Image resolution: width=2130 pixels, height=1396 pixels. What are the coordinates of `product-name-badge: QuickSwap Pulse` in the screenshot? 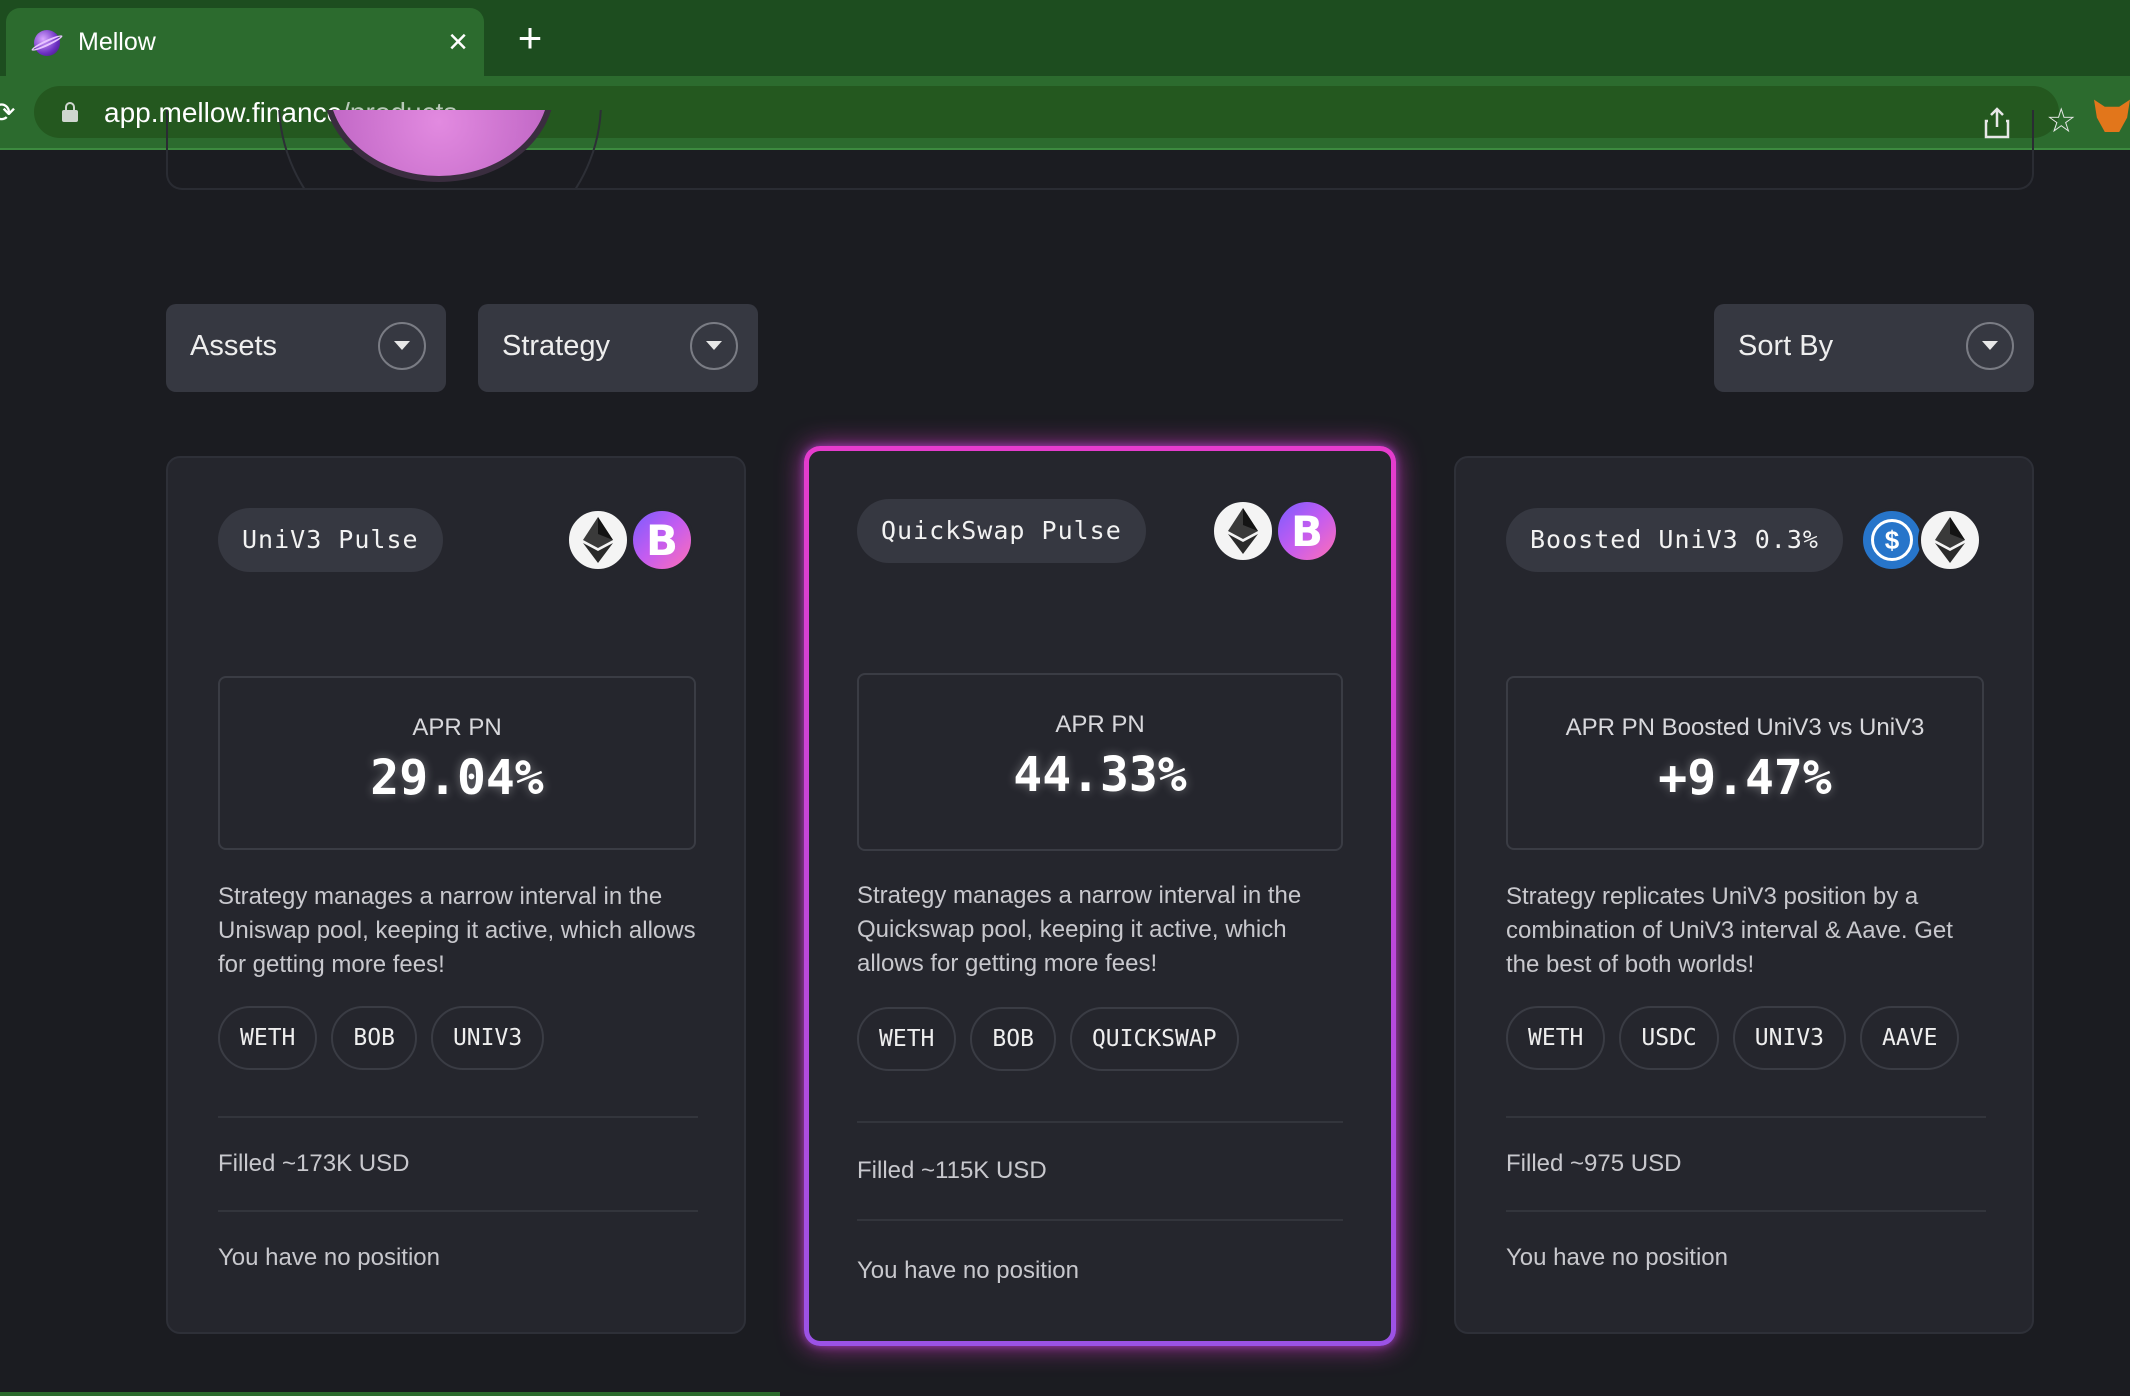 It's located at (1001, 531).